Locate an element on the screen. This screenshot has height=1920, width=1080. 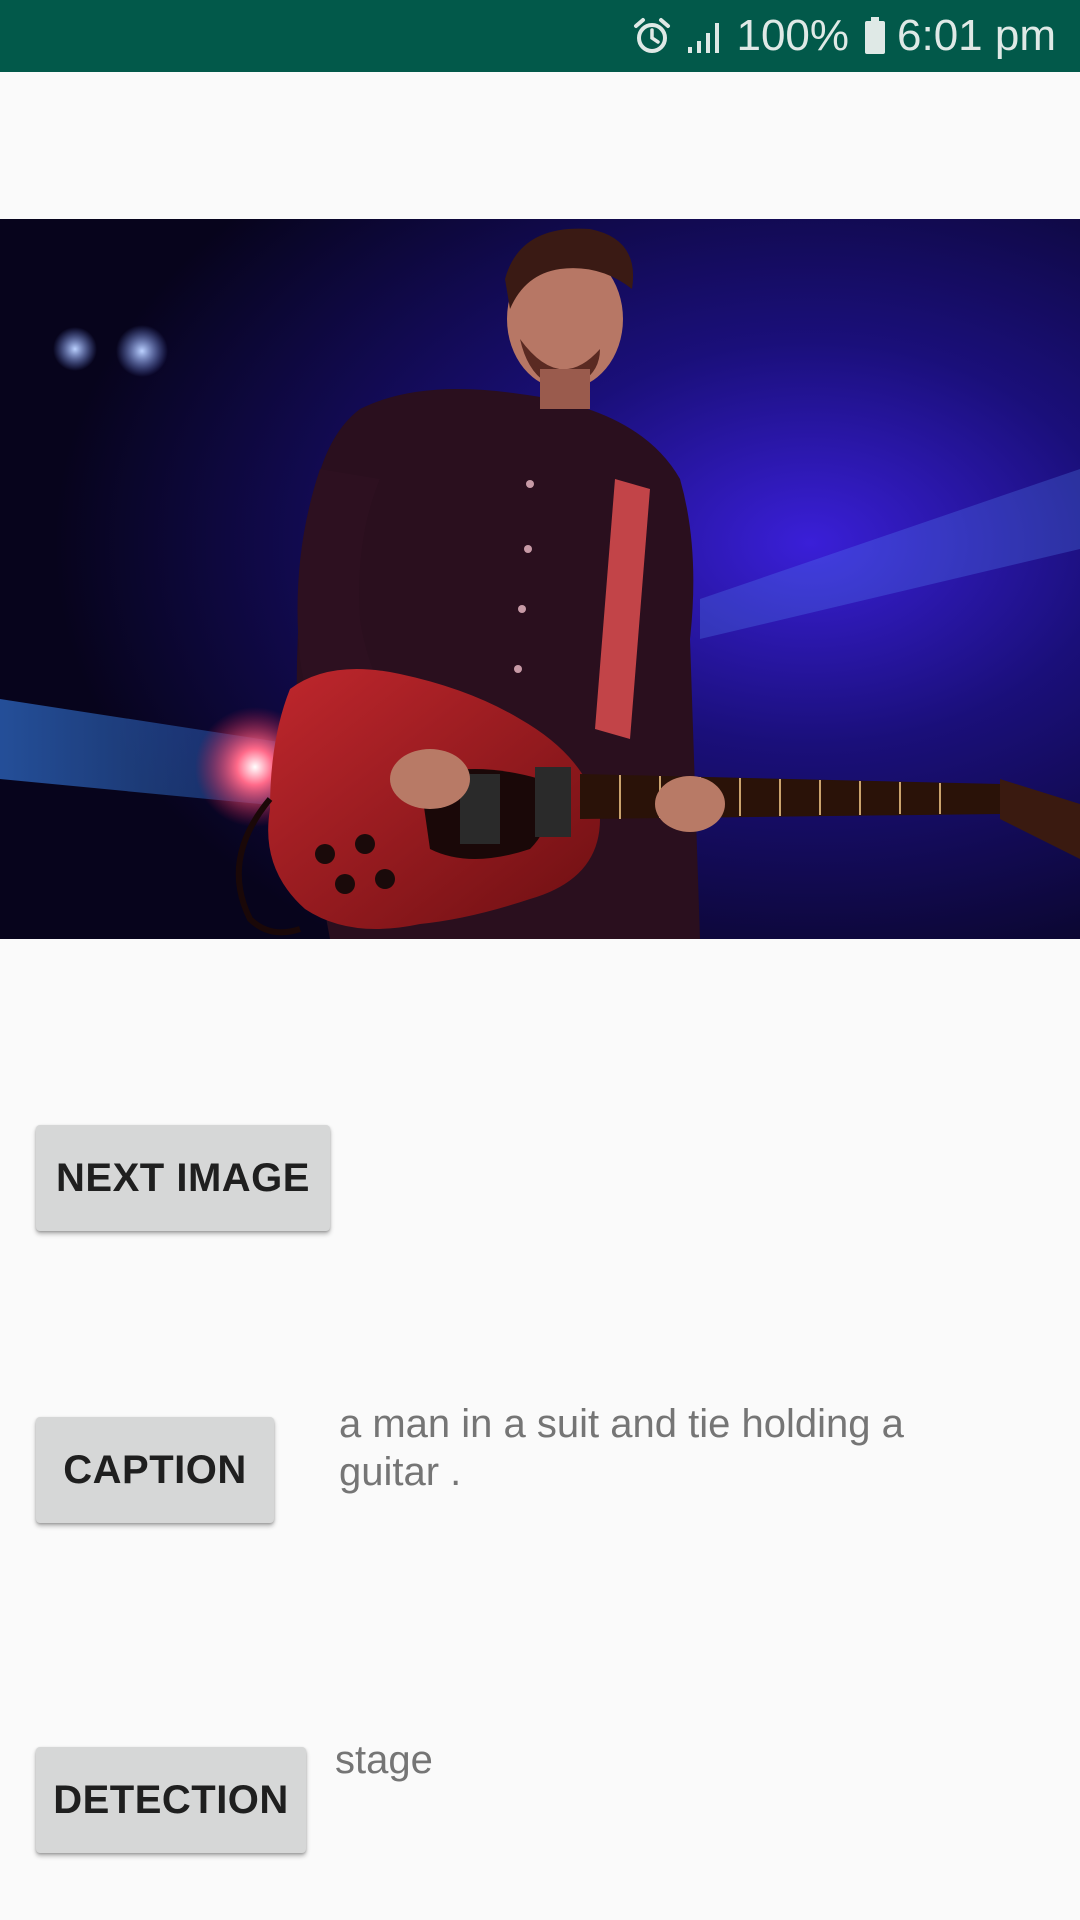
detection-button: DETECTION is located at coordinates (171, 1800).